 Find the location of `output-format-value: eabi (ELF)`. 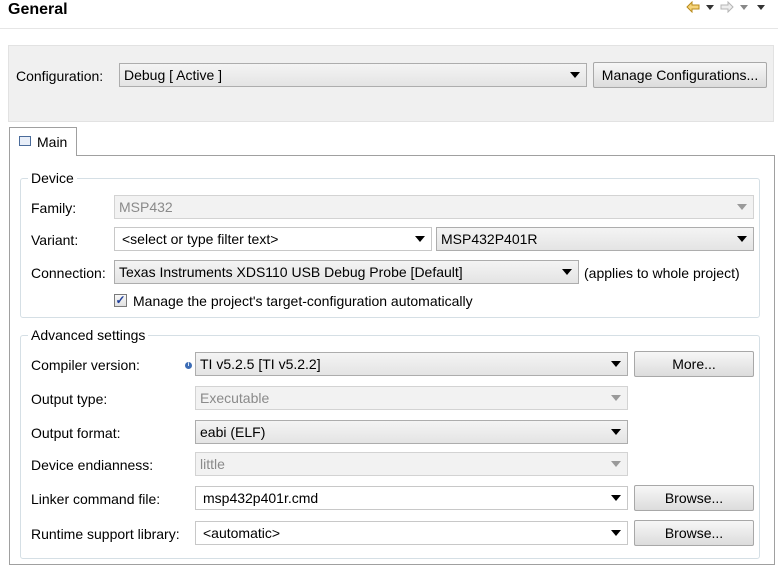

output-format-value: eabi (ELF) is located at coordinates (233, 432).